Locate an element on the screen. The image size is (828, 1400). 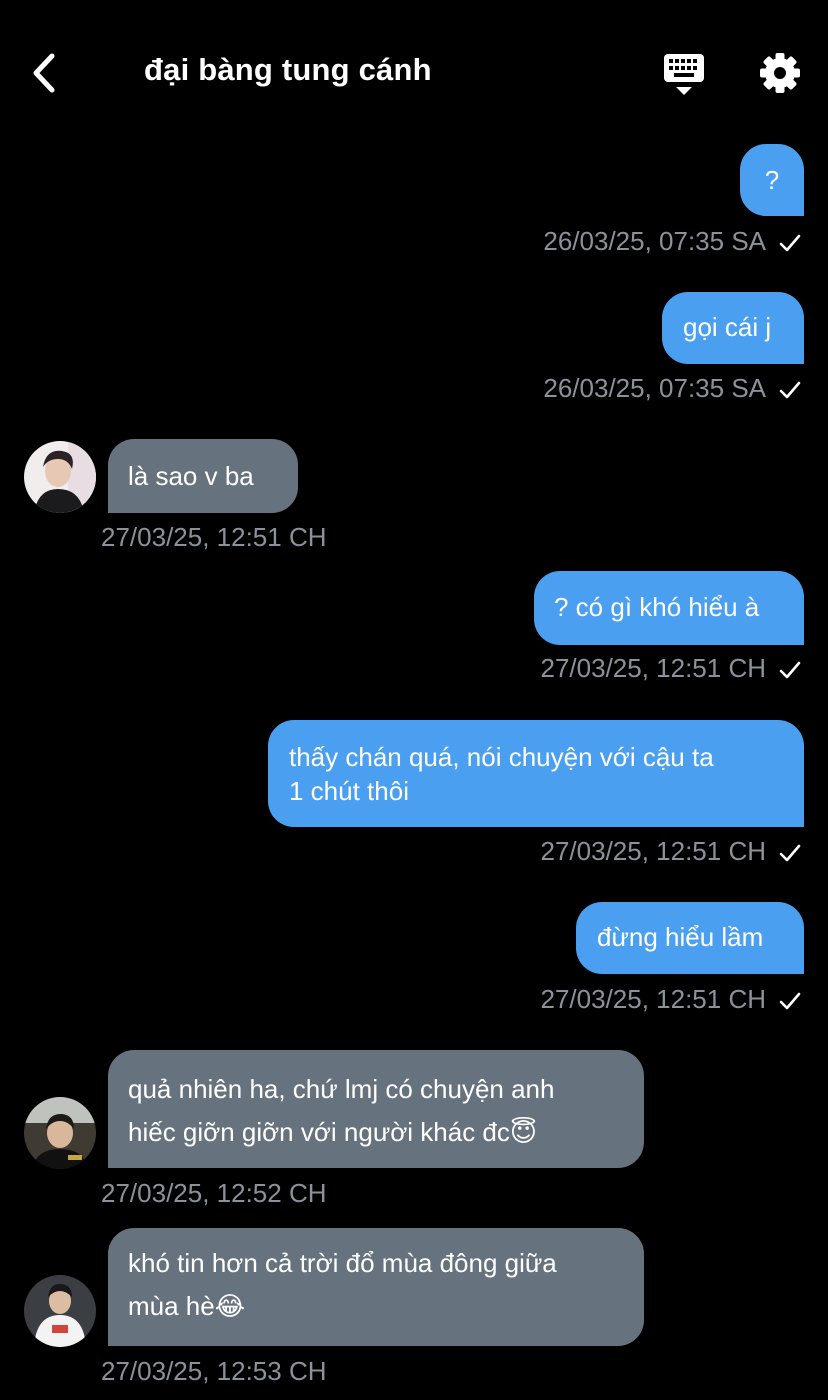
chevron-left-icon is located at coordinates (44, 73).